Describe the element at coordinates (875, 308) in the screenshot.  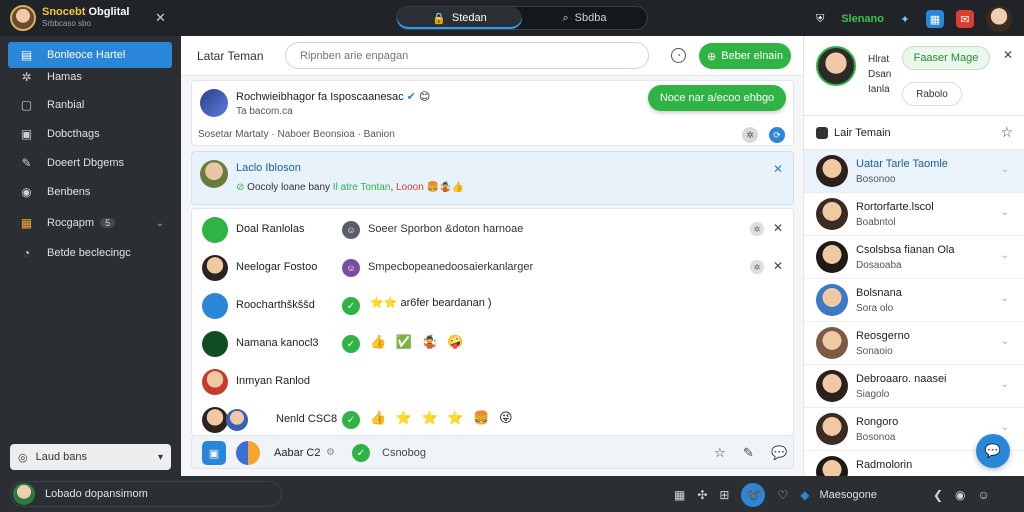
I see `contact-status: Sora olo` at that location.